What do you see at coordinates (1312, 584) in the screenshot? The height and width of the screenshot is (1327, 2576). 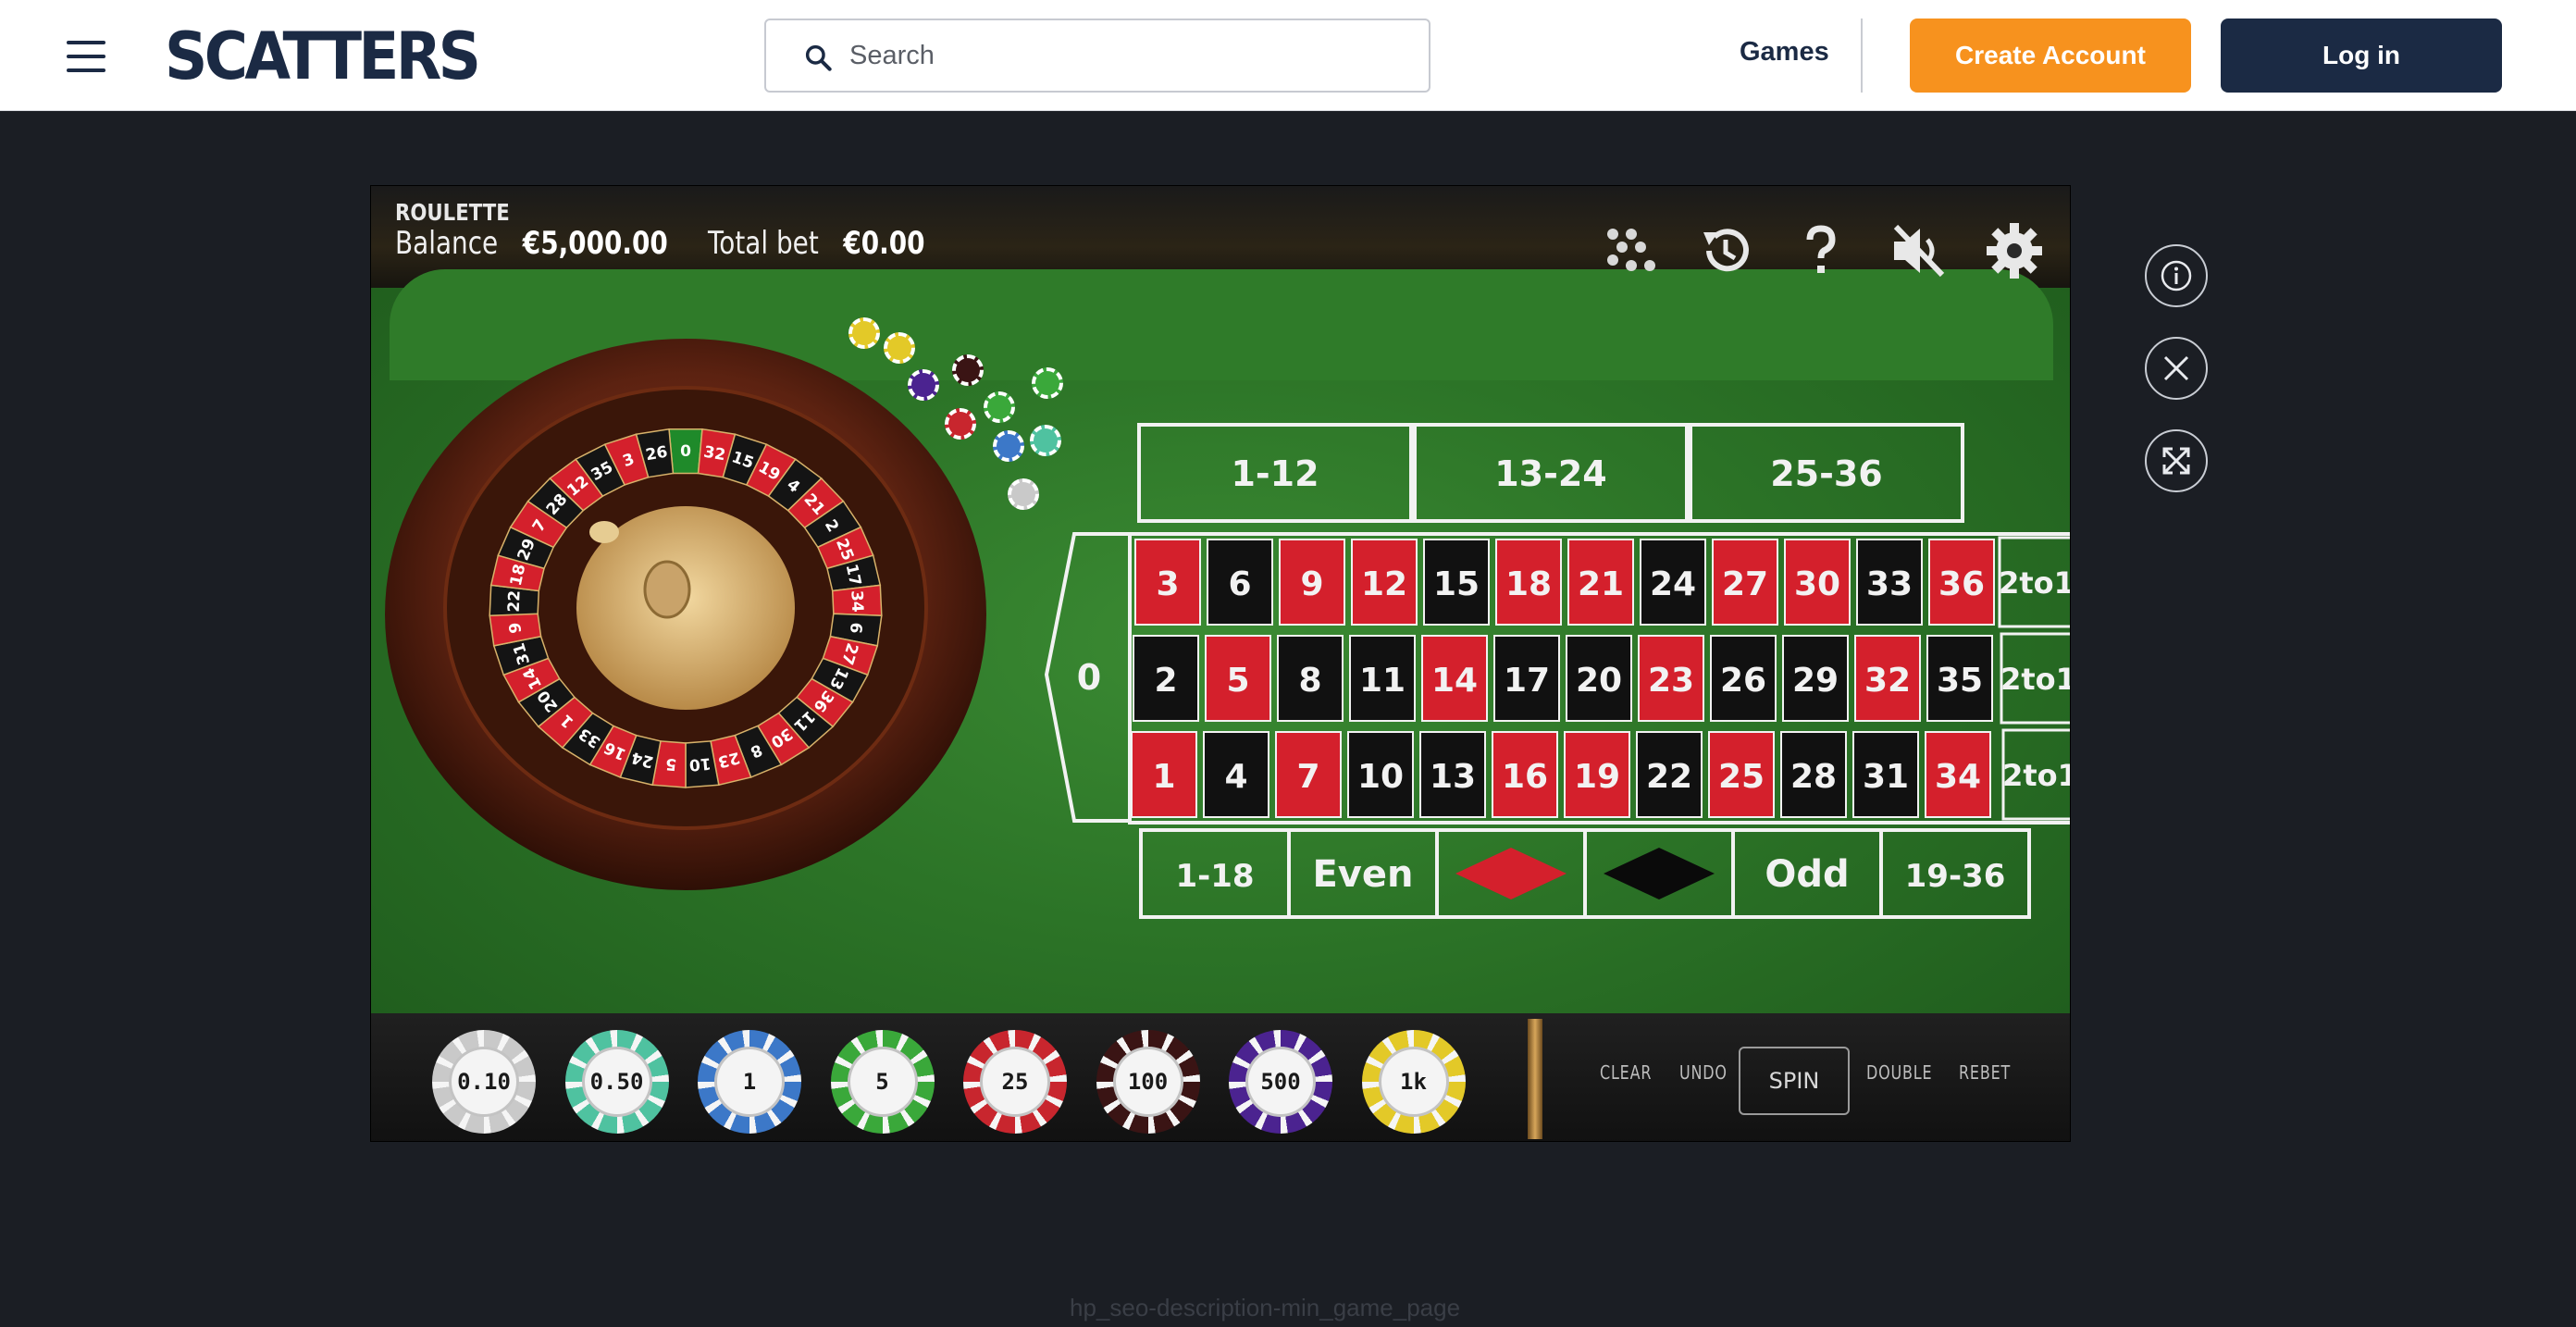 I see `number-label: 9` at bounding box center [1312, 584].